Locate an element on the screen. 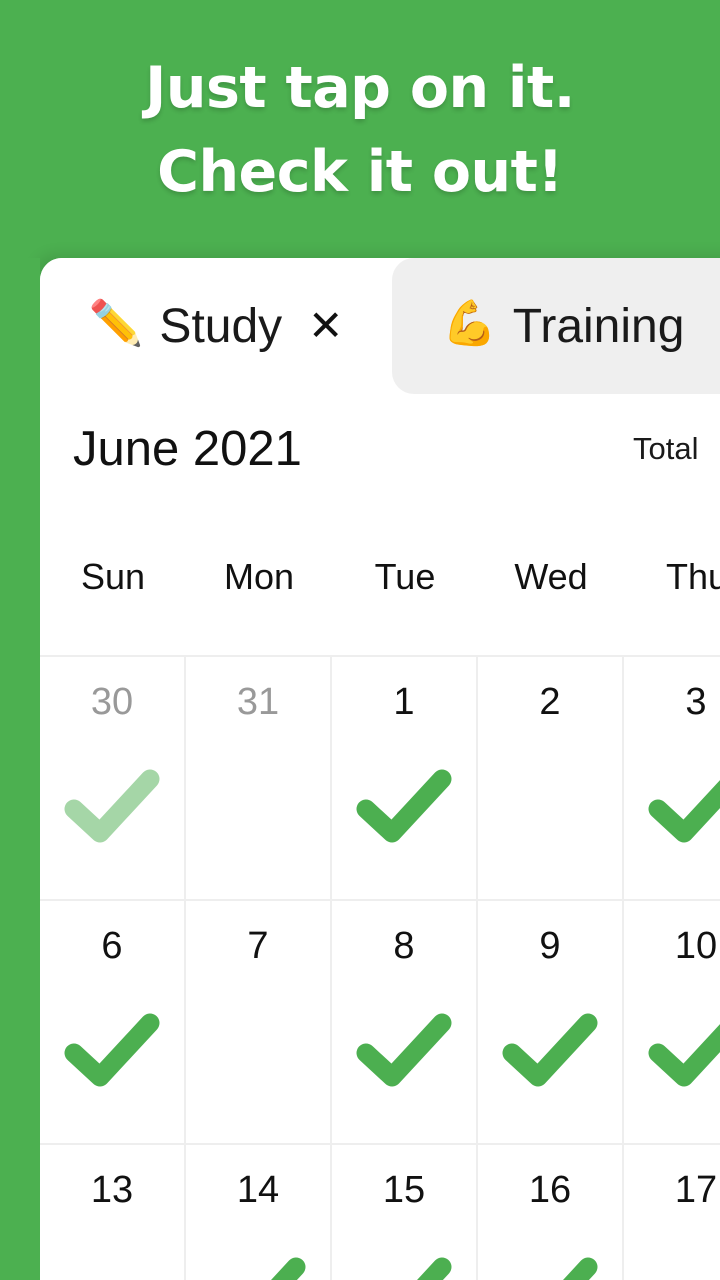 The image size is (720, 1280). day-number: 1 is located at coordinates (404, 702).